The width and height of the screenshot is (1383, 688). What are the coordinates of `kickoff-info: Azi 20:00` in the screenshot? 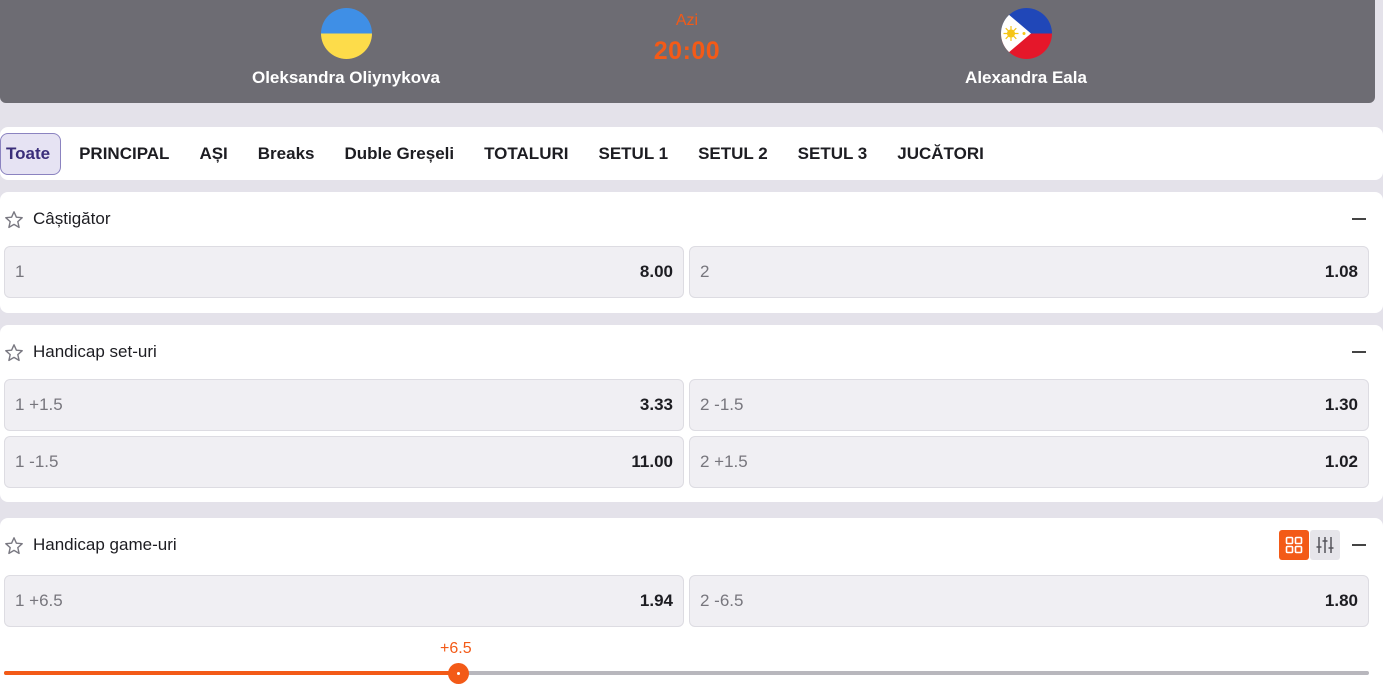 It's located at (687, 39).